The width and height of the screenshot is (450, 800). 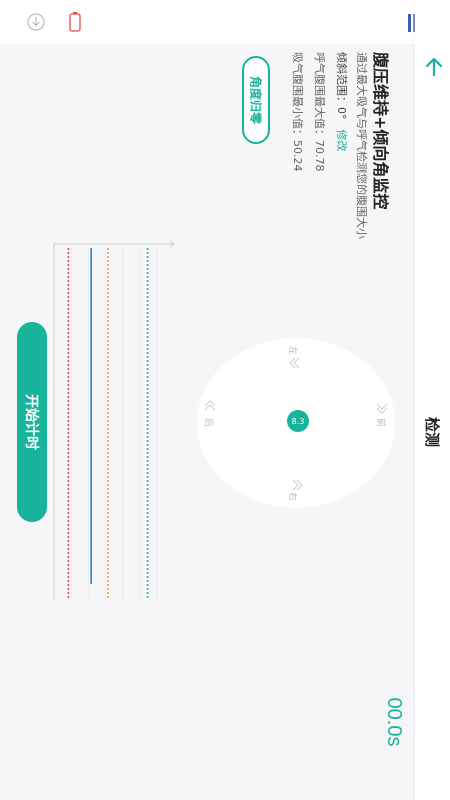 I want to click on exhale-max-text: 呼气腹围最大值：70.78, so click(x=319, y=112).